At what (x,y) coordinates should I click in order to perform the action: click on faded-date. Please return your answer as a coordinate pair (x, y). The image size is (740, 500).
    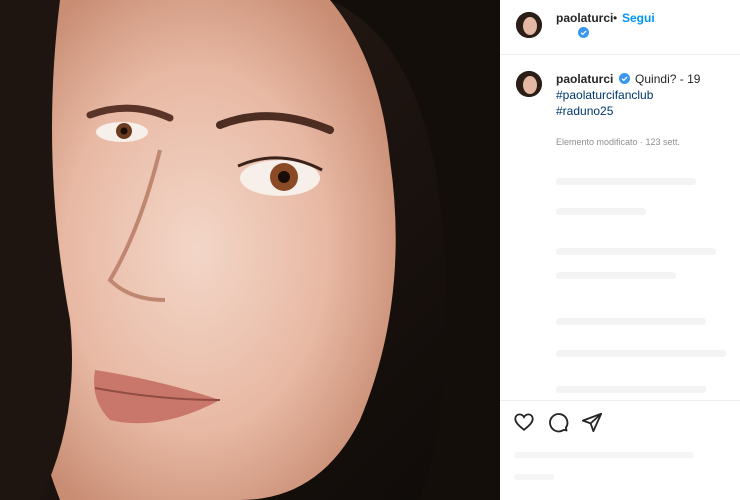
    Looking at the image, I should click on (534, 477).